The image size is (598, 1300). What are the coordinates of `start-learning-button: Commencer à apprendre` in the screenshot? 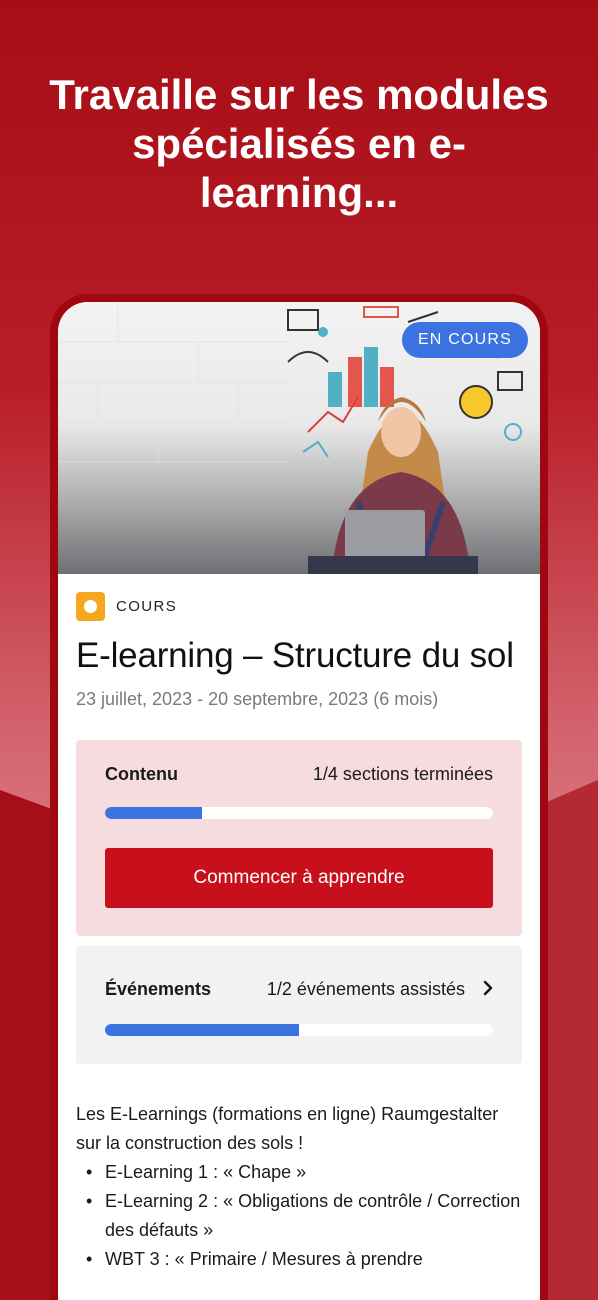 It's located at (299, 878).